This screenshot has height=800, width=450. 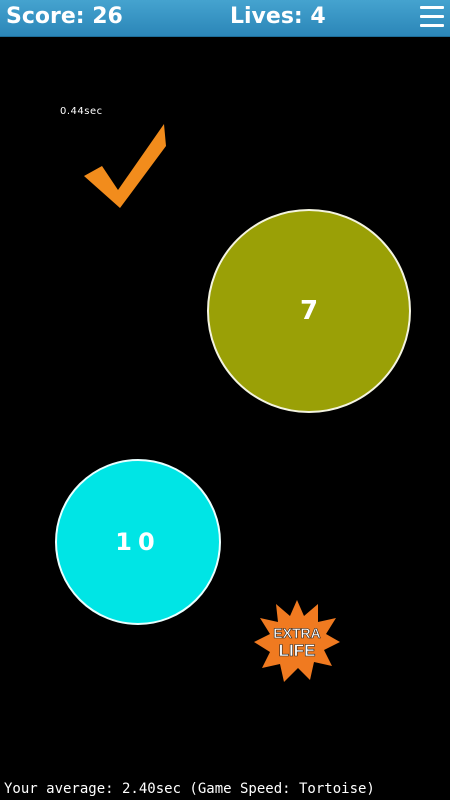 What do you see at coordinates (225, 18) in the screenshot?
I see `top-status-bar: Score: 26 Lives: 4` at bounding box center [225, 18].